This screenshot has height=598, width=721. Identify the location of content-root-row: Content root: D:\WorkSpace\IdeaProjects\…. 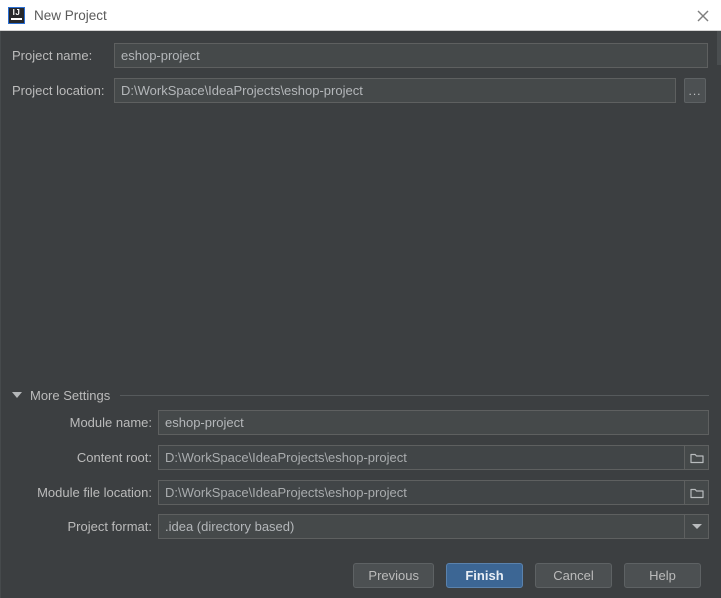
(360, 457).